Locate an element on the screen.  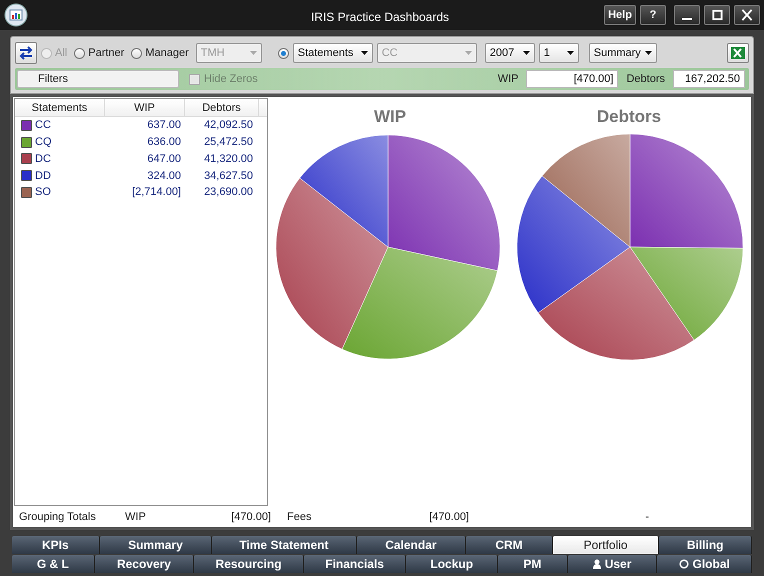
dropdown: 2007 is located at coordinates (509, 53).